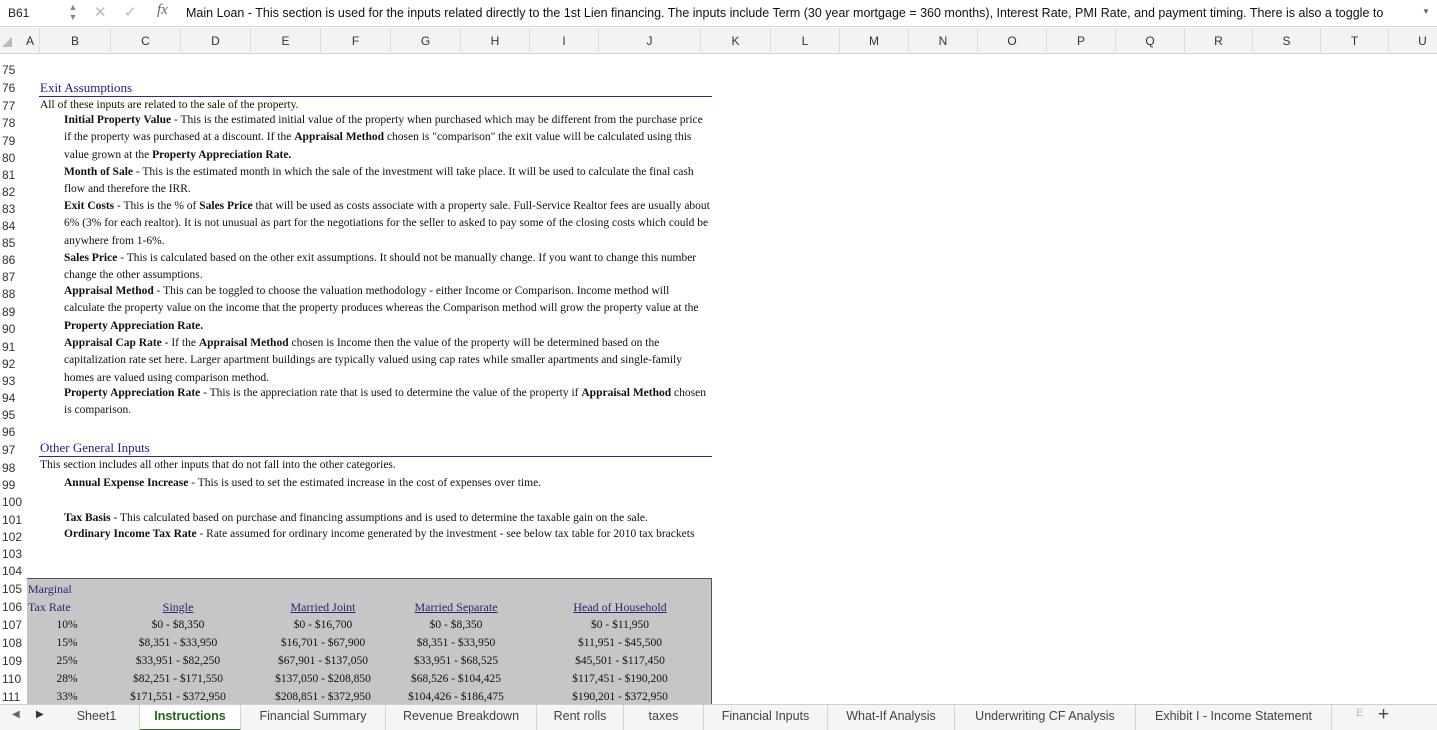 The width and height of the screenshot is (1437, 730). I want to click on column-header-d: D, so click(216, 41).